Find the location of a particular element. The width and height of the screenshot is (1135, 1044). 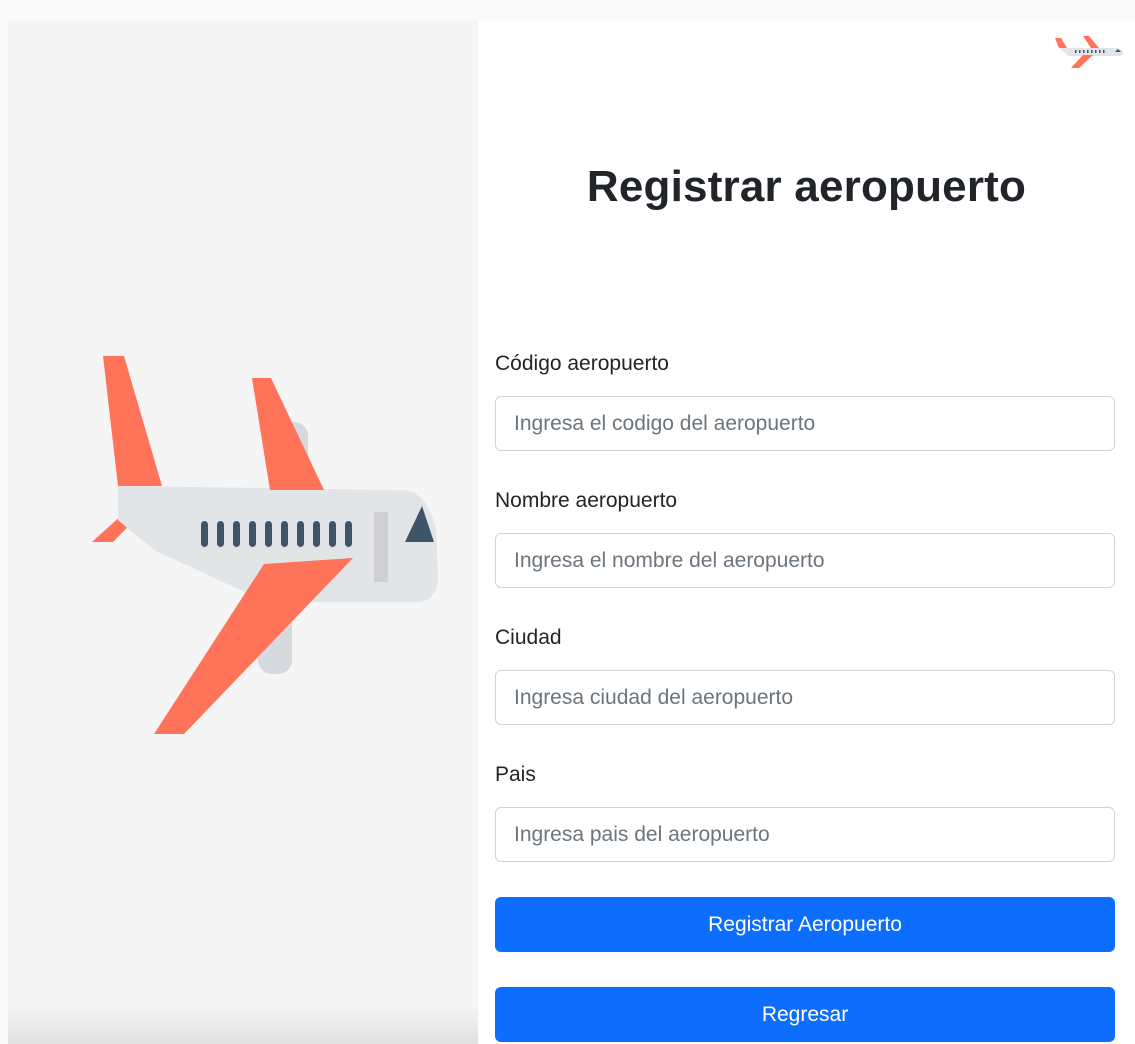

register-airport-button: Registrar Aeropuerto is located at coordinates (805, 924).